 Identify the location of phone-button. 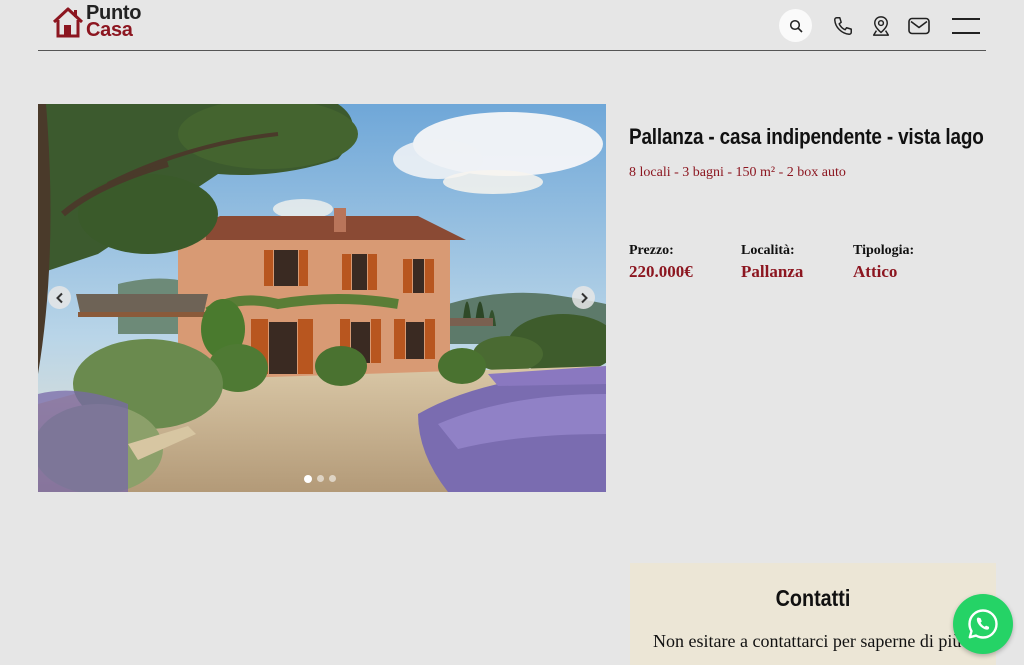
(843, 25).